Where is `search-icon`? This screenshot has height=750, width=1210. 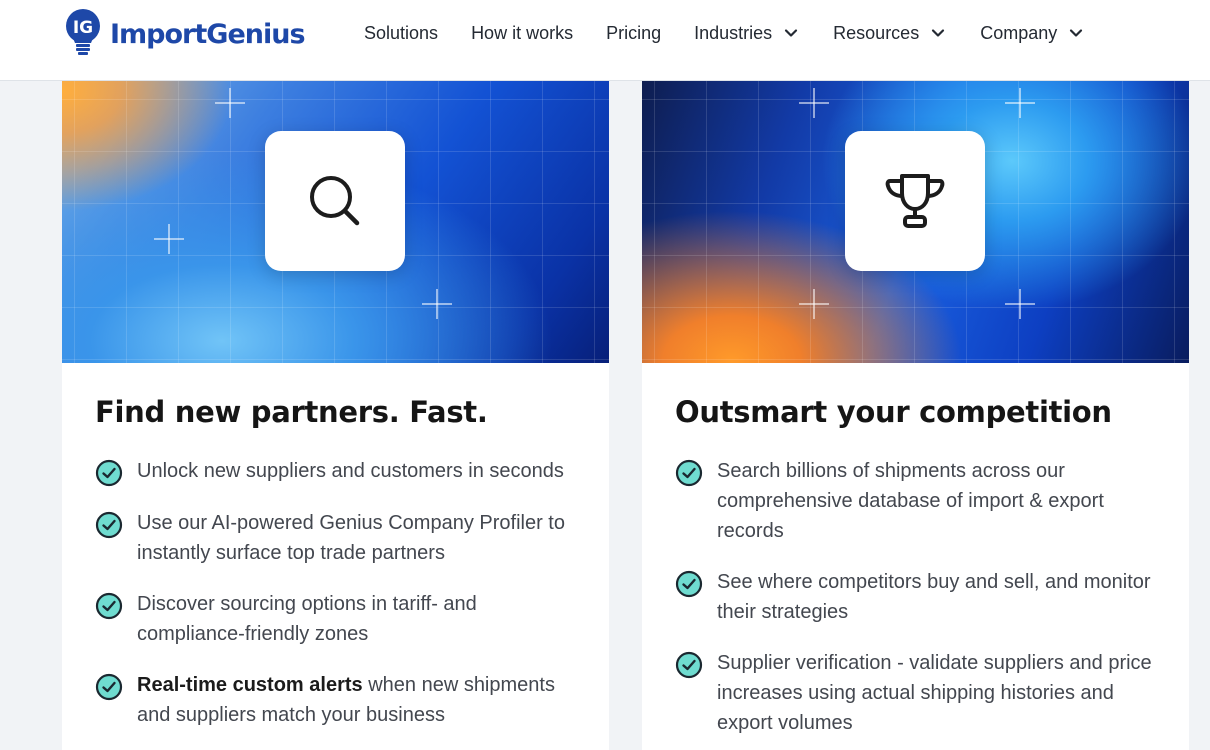 search-icon is located at coordinates (335, 201).